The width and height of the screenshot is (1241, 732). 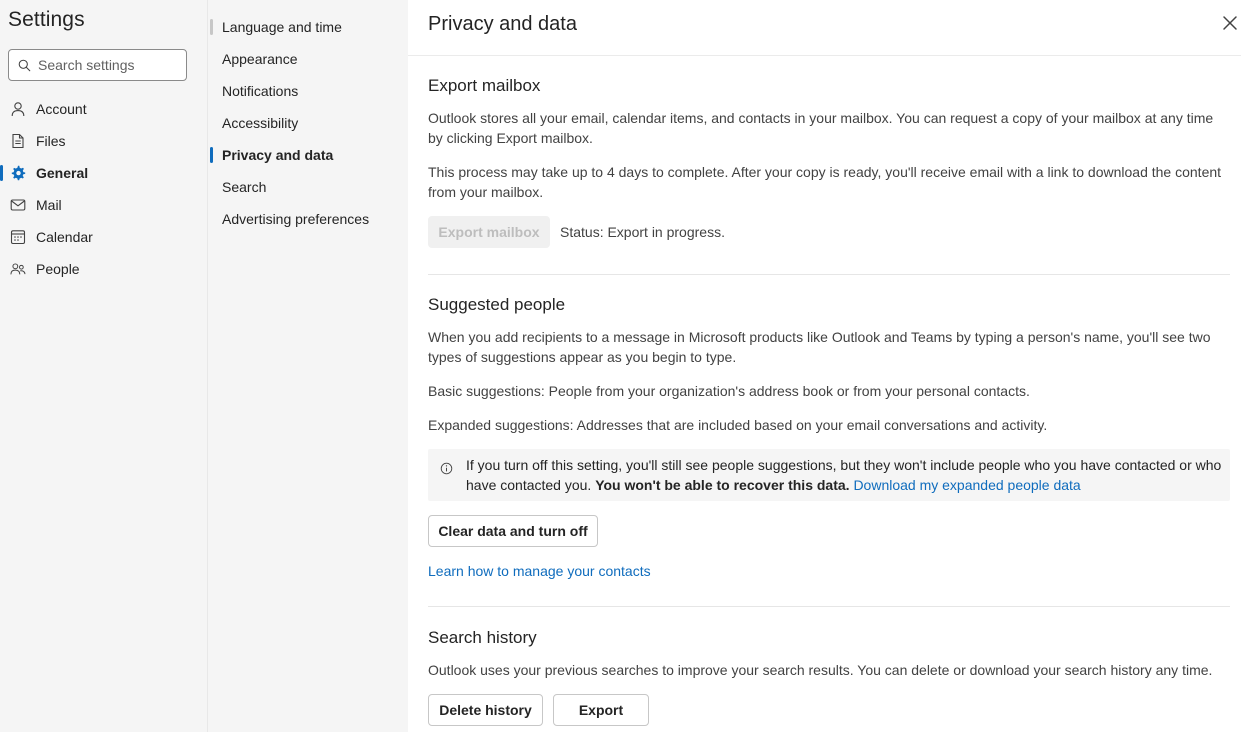 I want to click on nav-item-label: Files, so click(x=51, y=141).